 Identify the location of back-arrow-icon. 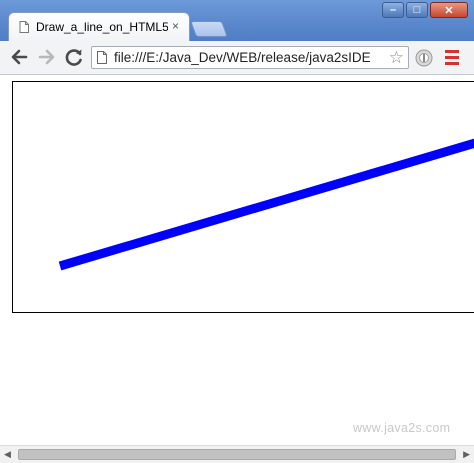
(19, 57).